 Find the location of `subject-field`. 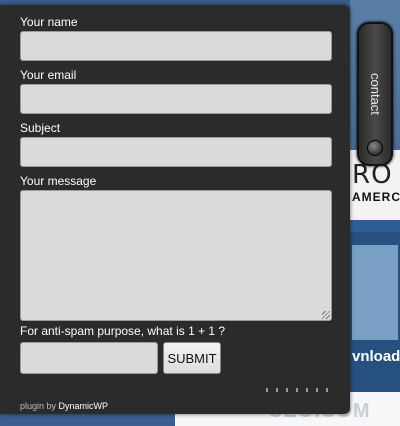

subject-field is located at coordinates (176, 152).